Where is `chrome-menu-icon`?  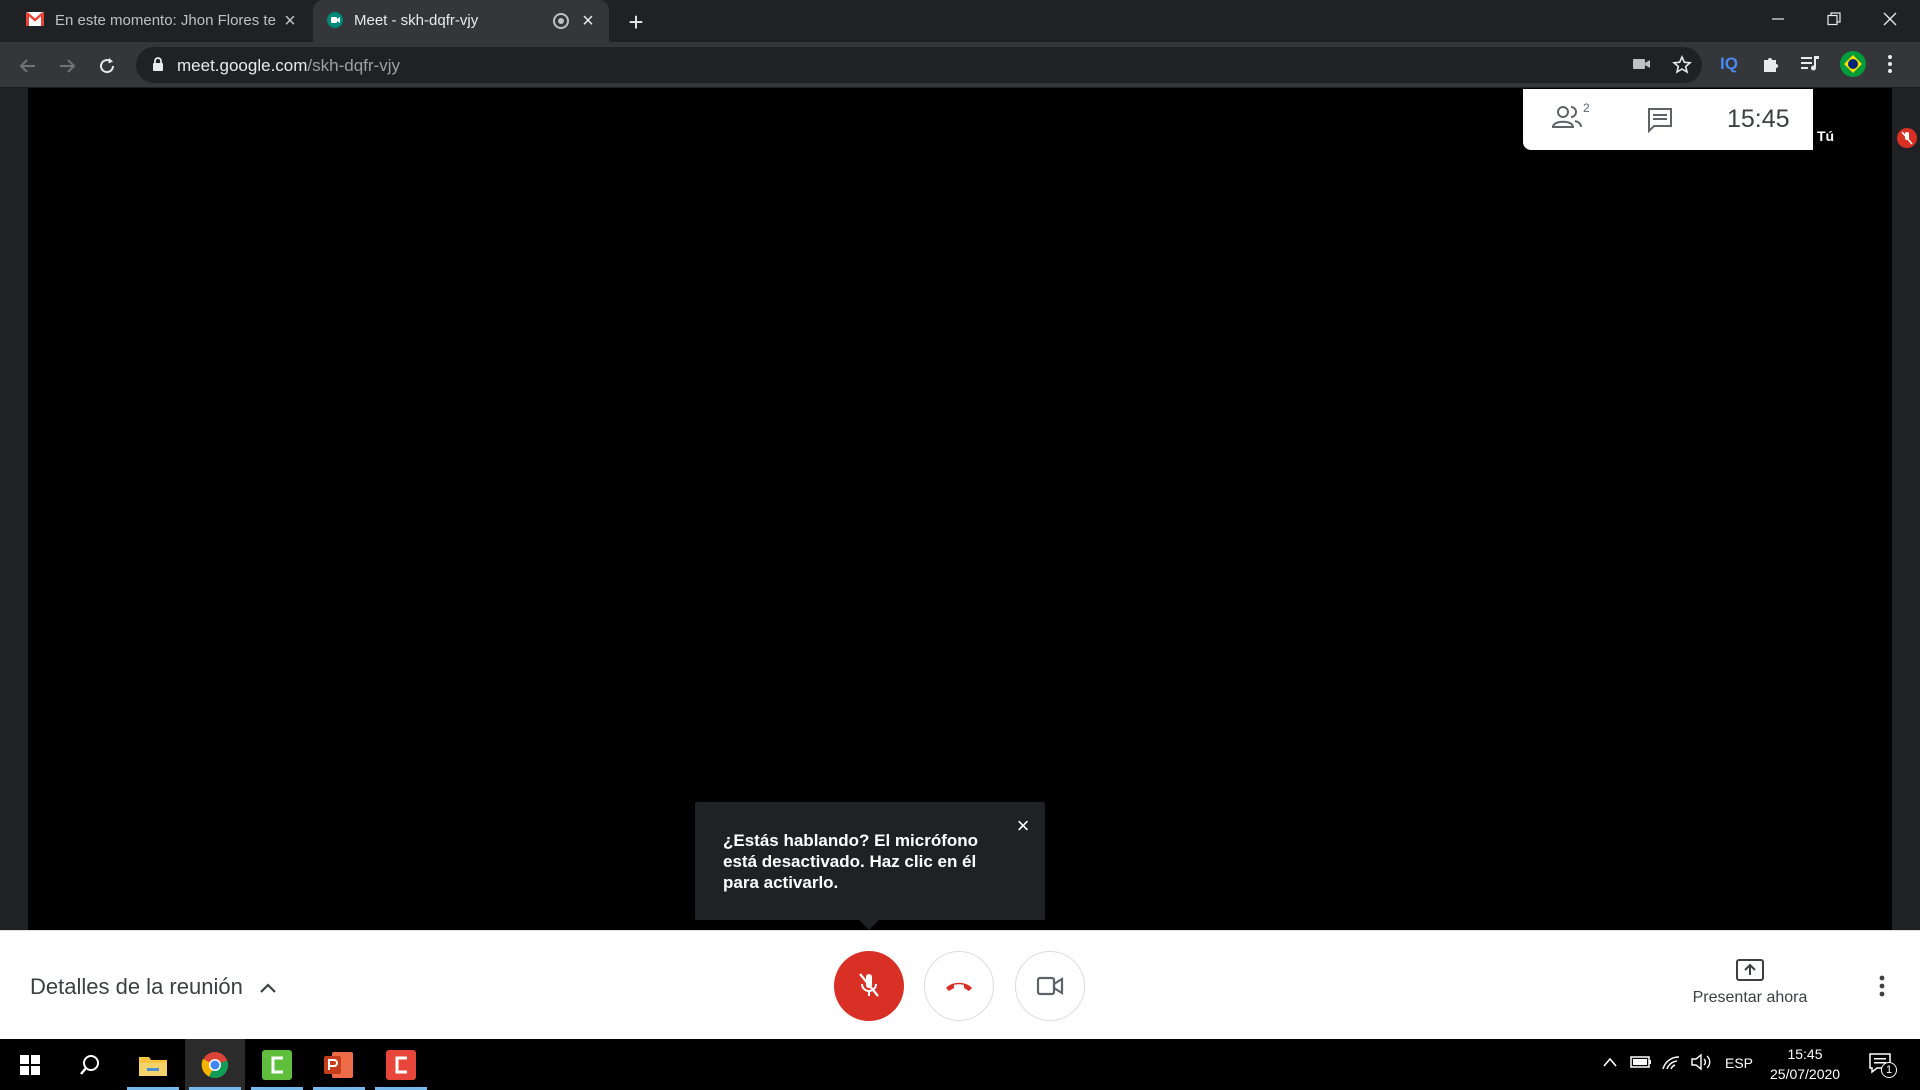 chrome-menu-icon is located at coordinates (1890, 66).